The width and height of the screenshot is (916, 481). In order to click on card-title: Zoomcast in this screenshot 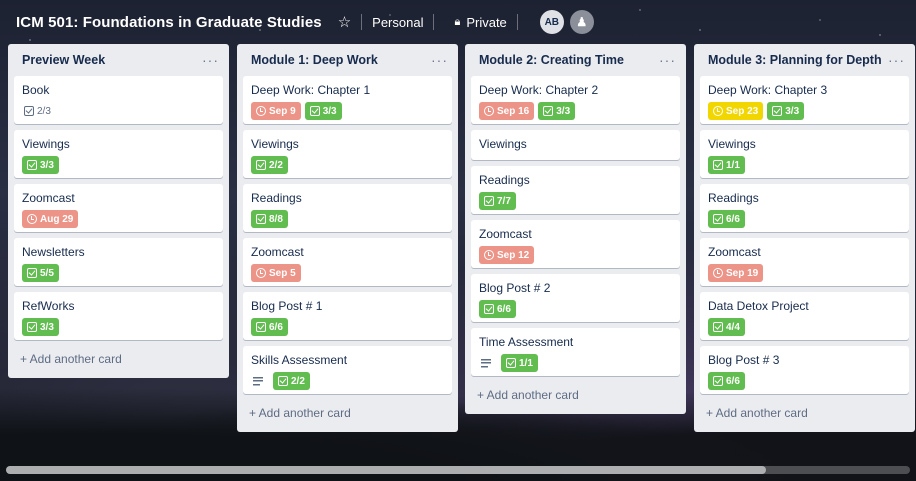, I will do `click(277, 252)`.